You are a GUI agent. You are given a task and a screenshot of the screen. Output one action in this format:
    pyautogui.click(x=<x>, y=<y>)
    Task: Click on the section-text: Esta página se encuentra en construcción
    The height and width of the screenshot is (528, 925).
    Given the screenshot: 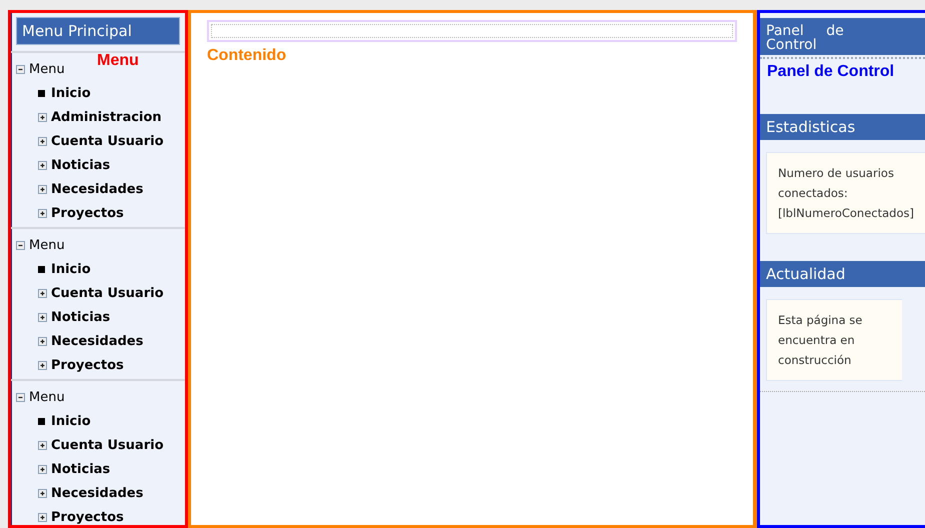 What is the action you would take?
    pyautogui.click(x=821, y=340)
    